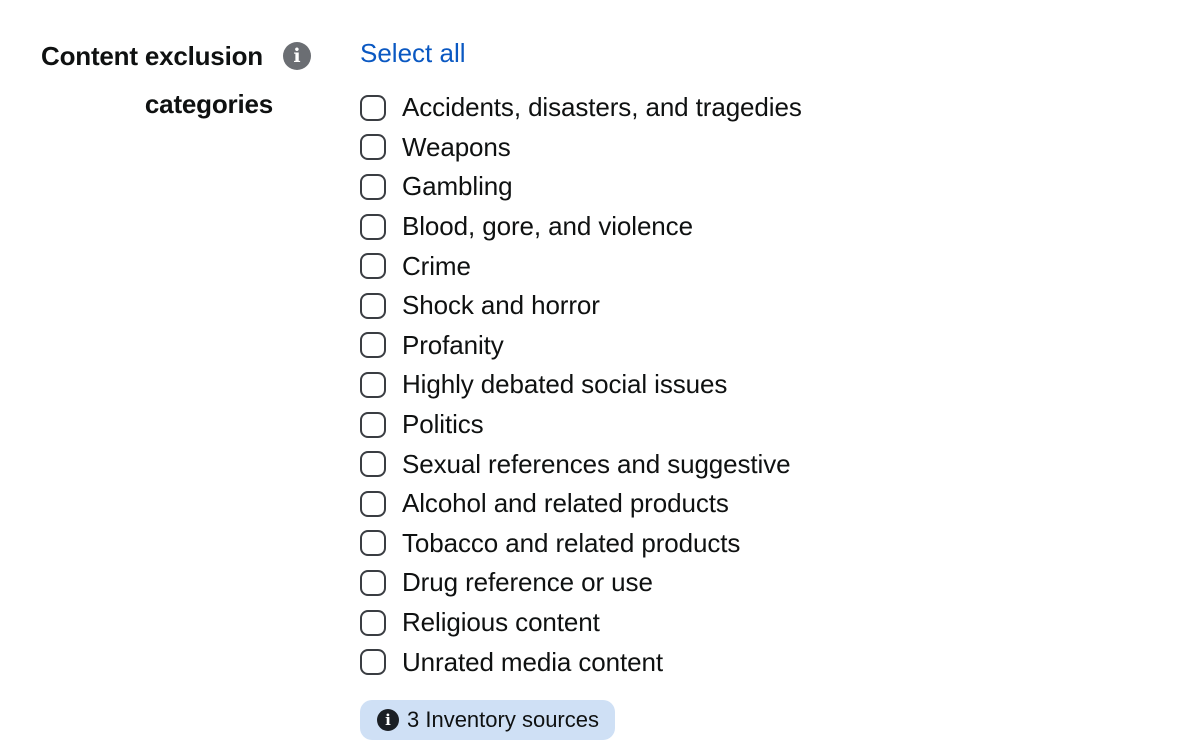 Image resolution: width=1200 pixels, height=750 pixels. What do you see at coordinates (596, 463) in the screenshot?
I see `category-label: Sexual references and suggestive` at bounding box center [596, 463].